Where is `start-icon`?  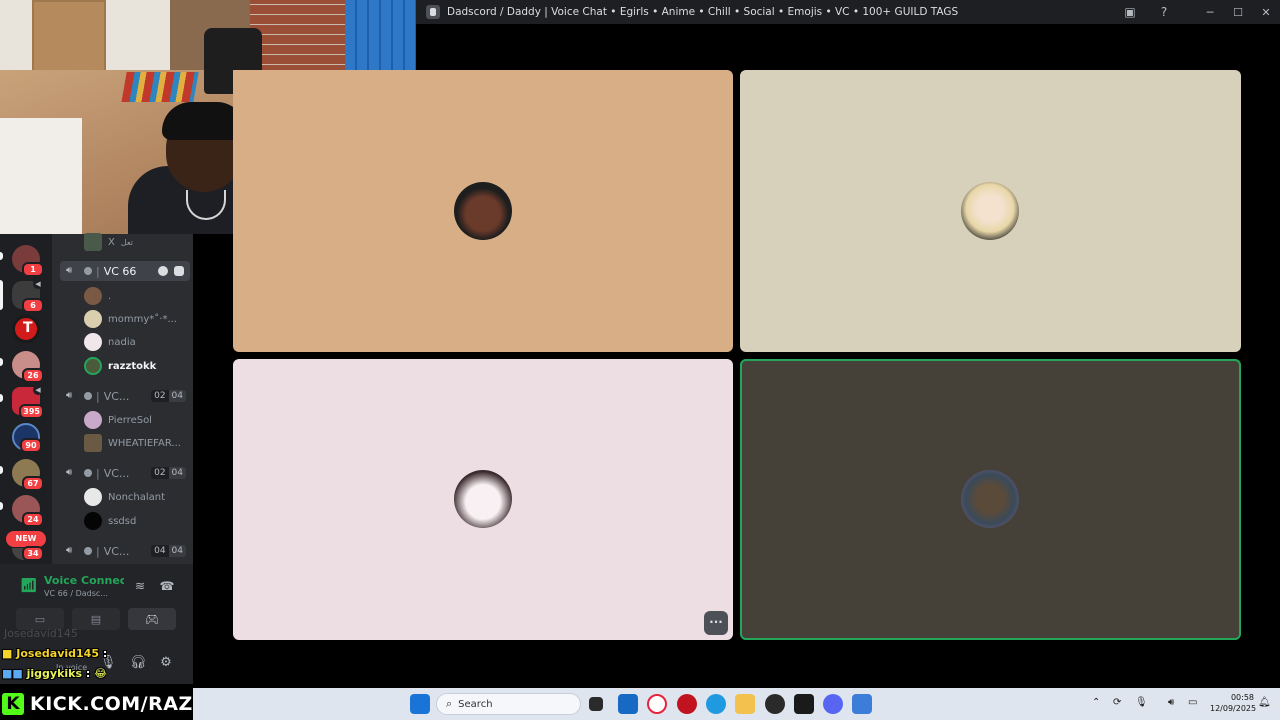 start-icon is located at coordinates (420, 704).